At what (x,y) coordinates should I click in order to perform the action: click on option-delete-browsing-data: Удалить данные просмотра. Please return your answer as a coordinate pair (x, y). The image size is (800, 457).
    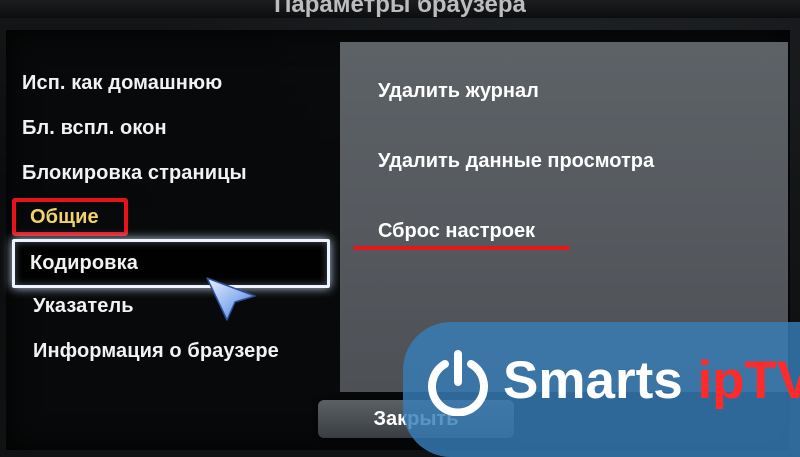
    Looking at the image, I should click on (516, 161).